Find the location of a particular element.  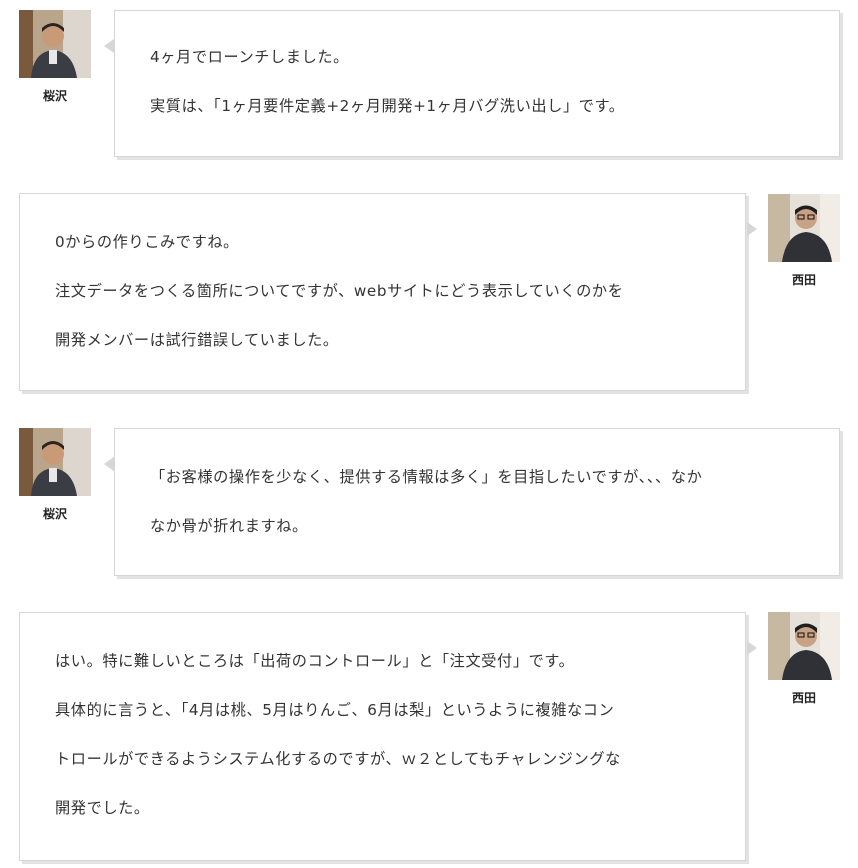

message-line: 開発でした。 is located at coordinates (102, 808).